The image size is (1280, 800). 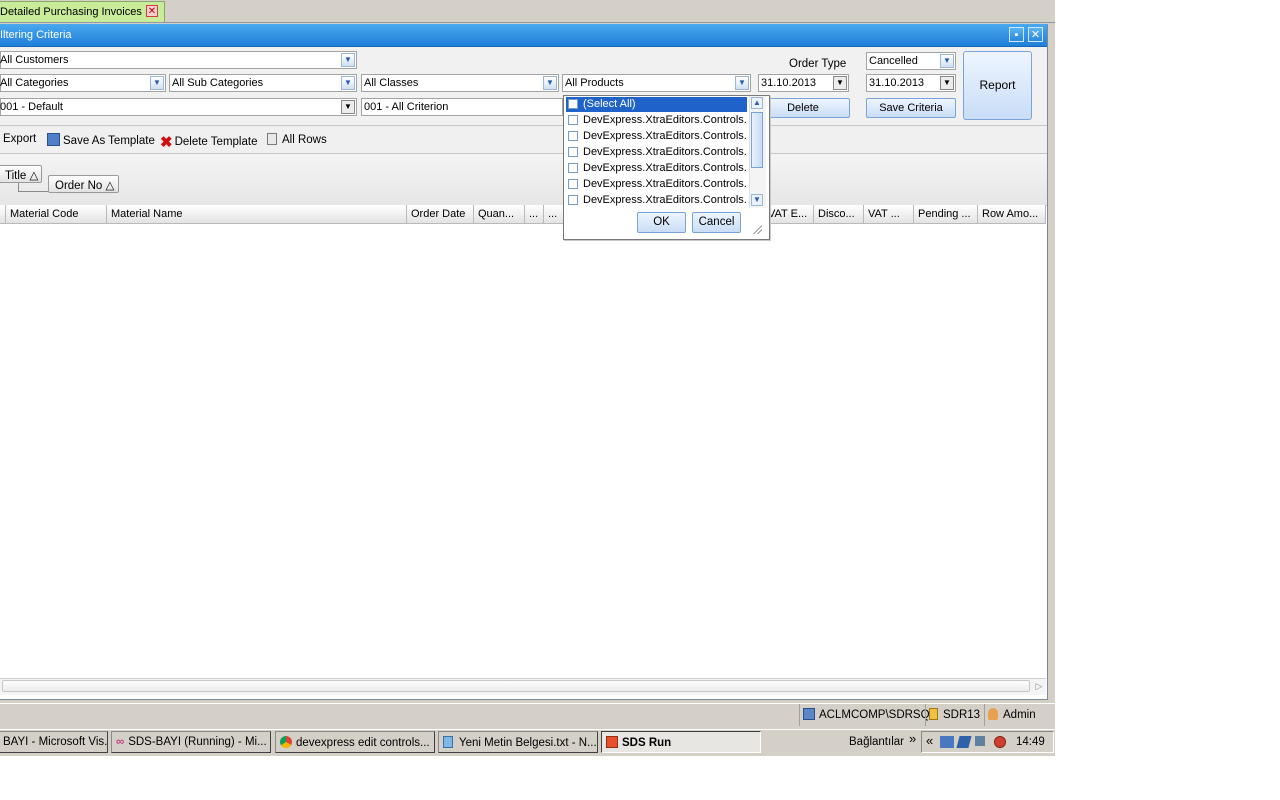 What do you see at coordinates (1039, 686) in the screenshot?
I see `chevron-right-icon: ▷` at bounding box center [1039, 686].